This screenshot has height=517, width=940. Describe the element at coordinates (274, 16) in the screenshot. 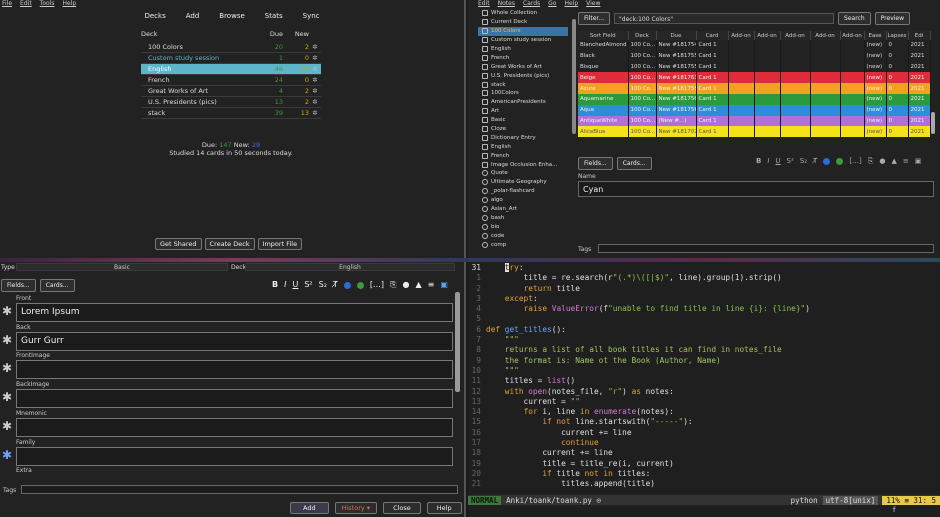

I see `toolbar-stats: Stats` at that location.